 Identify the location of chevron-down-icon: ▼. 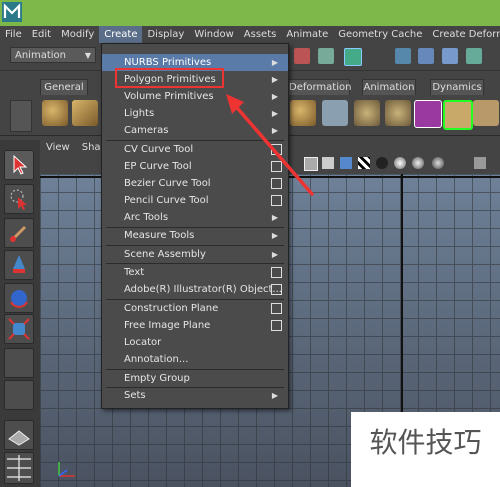
(87, 55).